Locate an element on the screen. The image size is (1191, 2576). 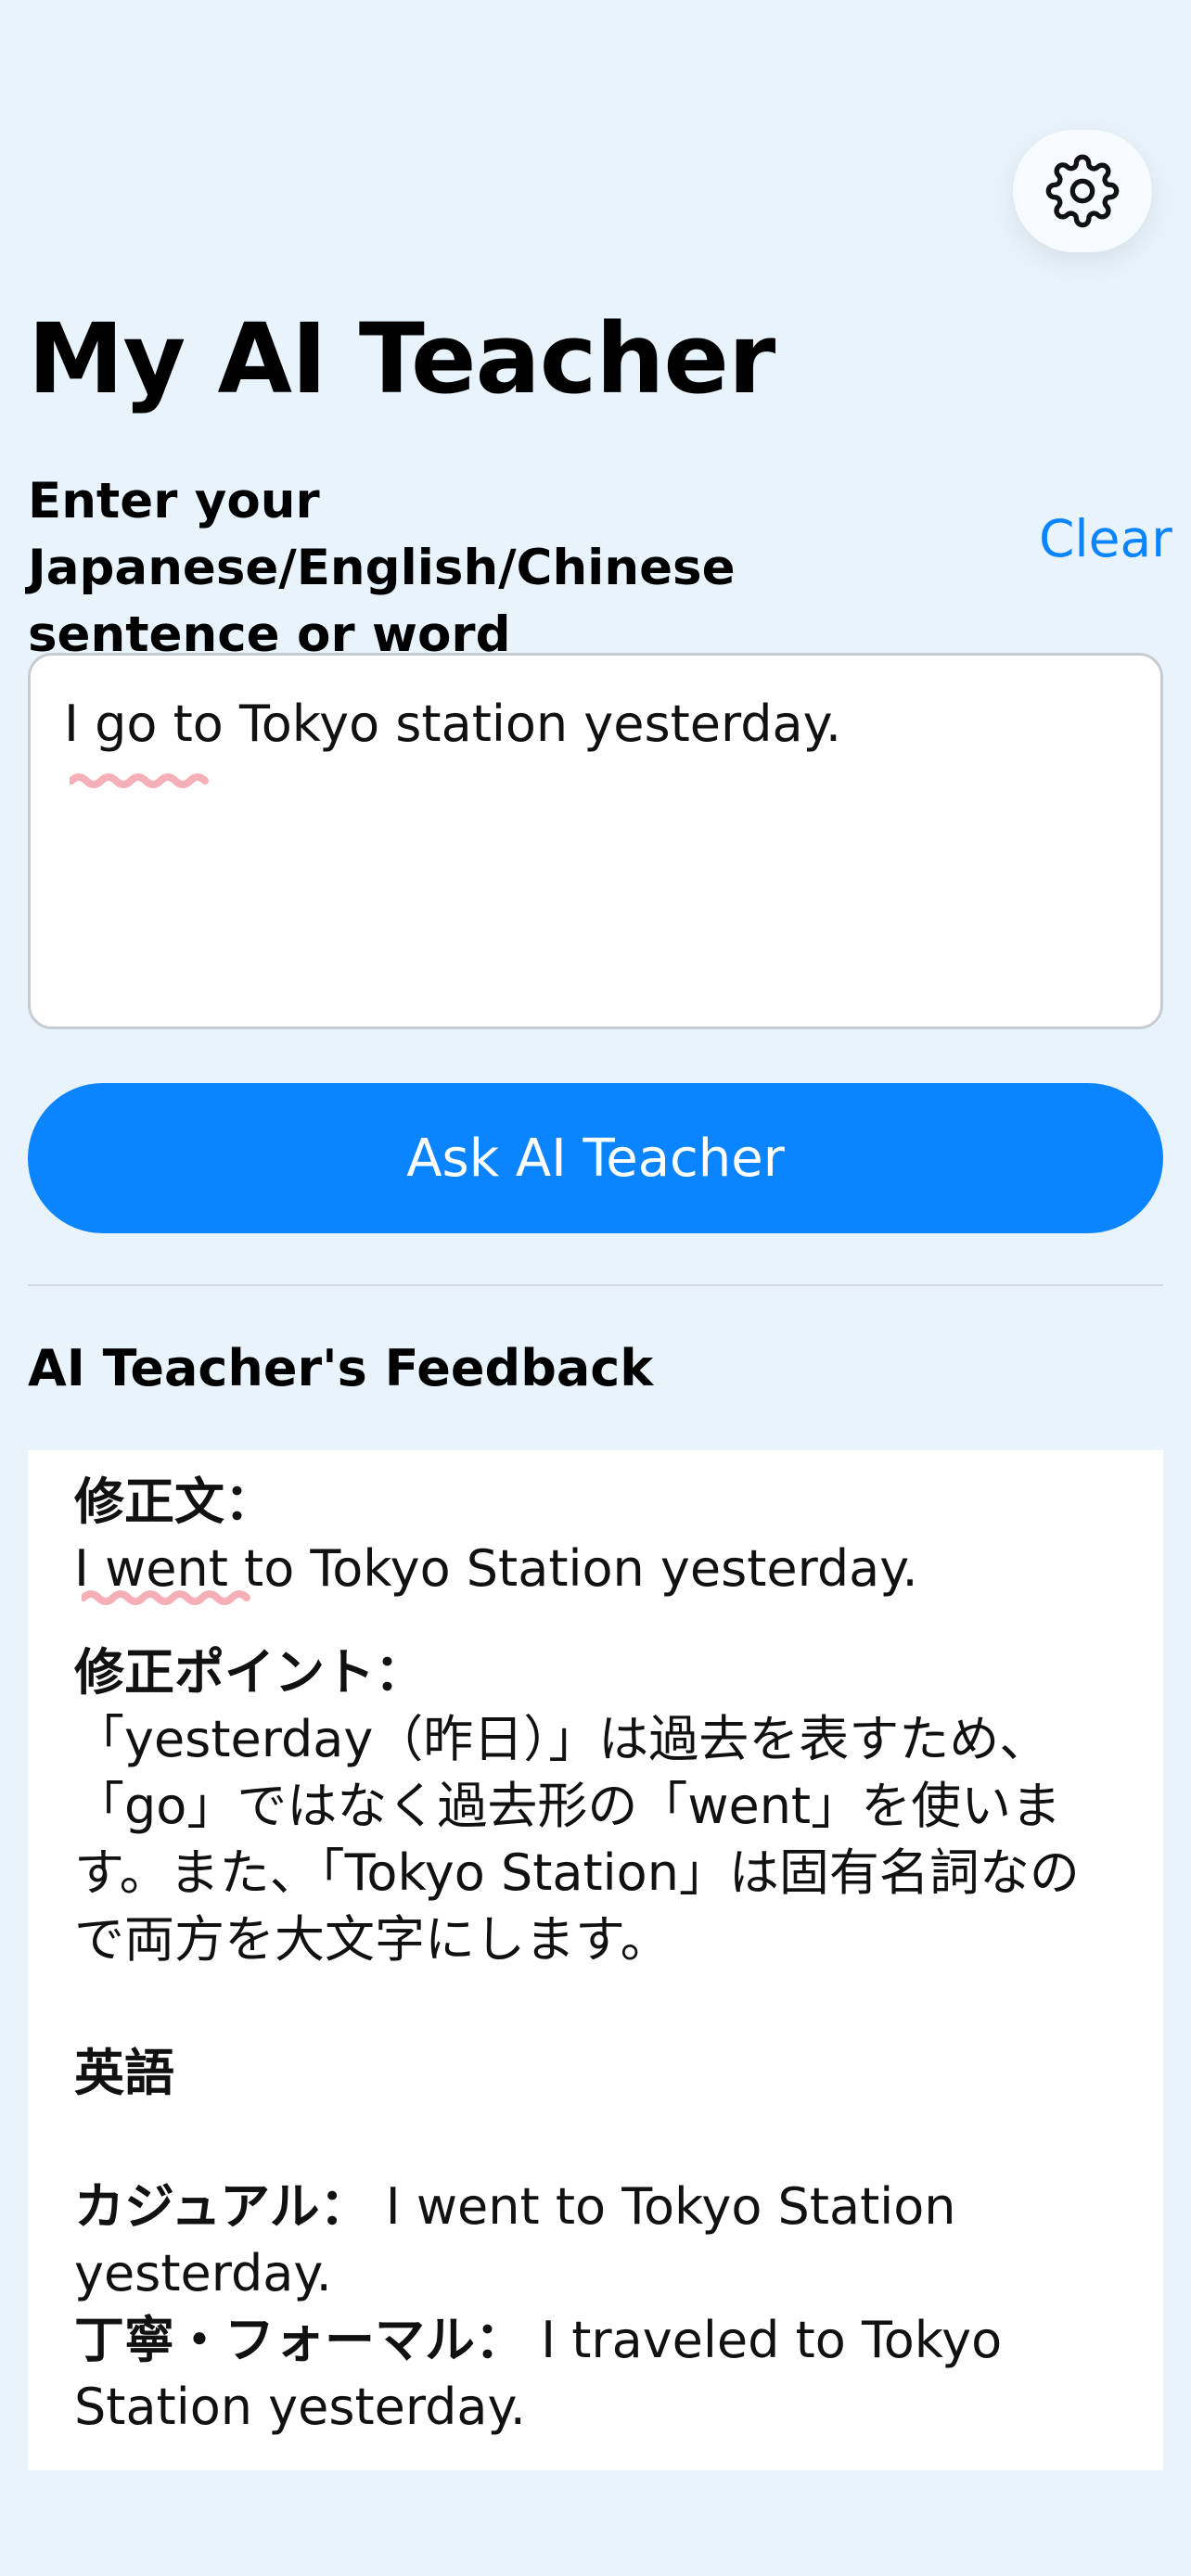
sentence-input: I go to Tokyo station yesterday. is located at coordinates (595, 841).